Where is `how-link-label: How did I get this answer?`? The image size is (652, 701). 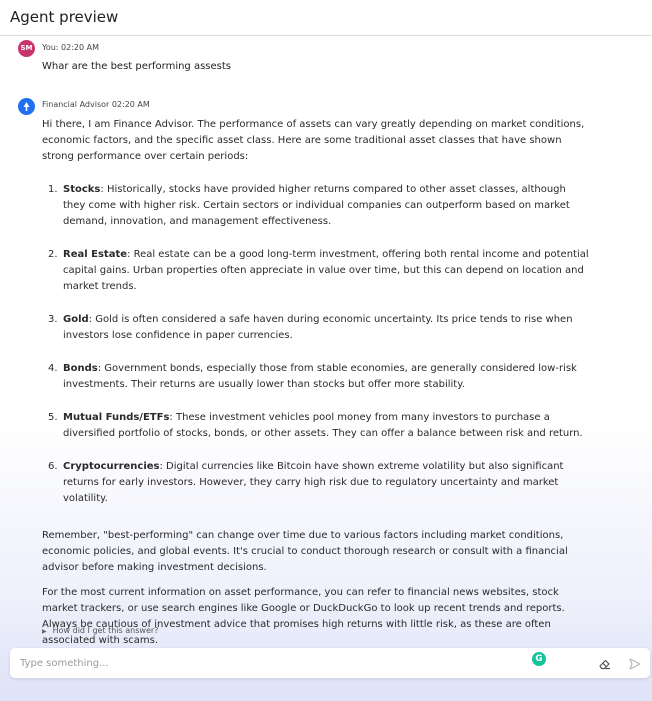
how-link-label: How did I get this answer? is located at coordinates (105, 630).